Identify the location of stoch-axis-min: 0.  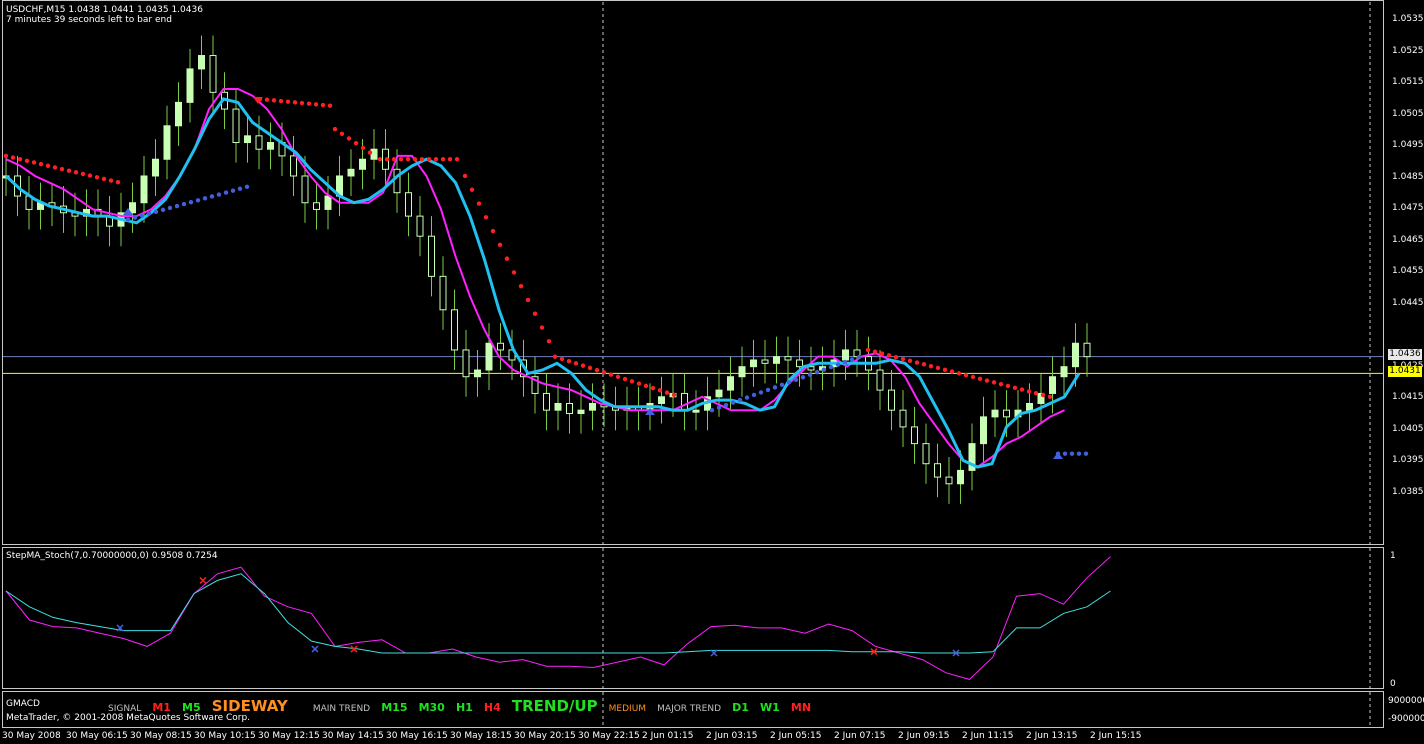
(1393, 684).